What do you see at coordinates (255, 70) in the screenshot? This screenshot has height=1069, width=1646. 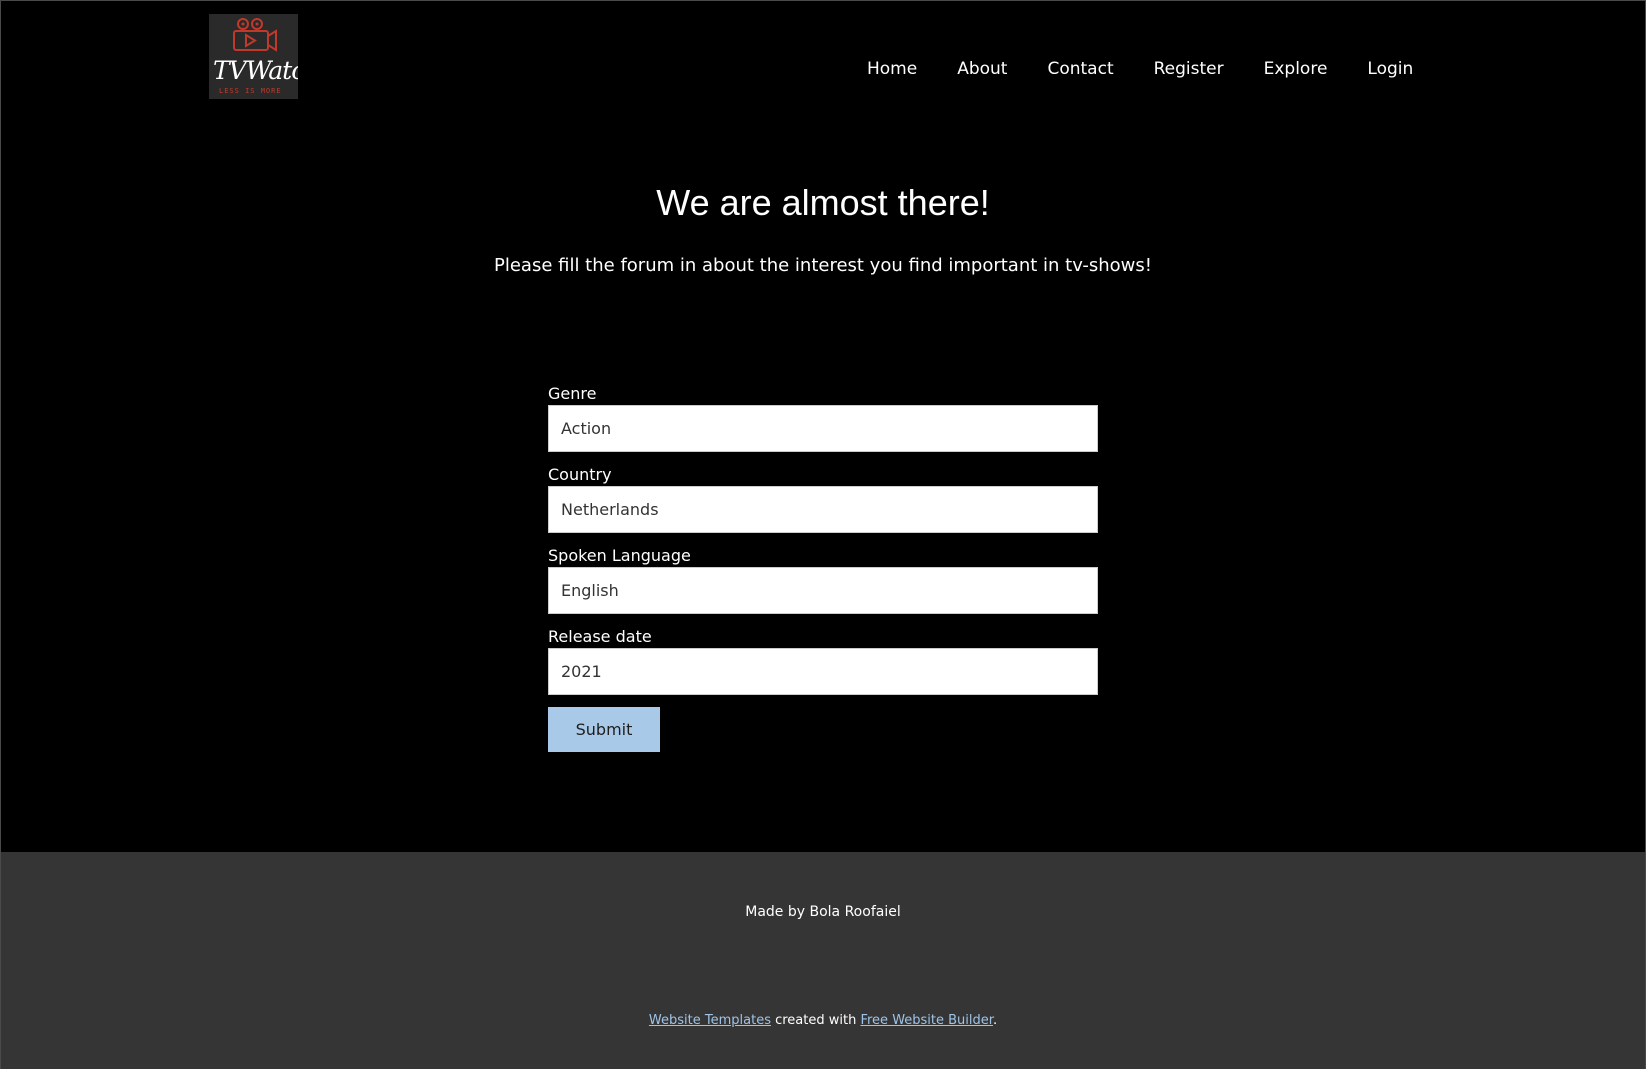 I see `logo-text: TVWatch` at bounding box center [255, 70].